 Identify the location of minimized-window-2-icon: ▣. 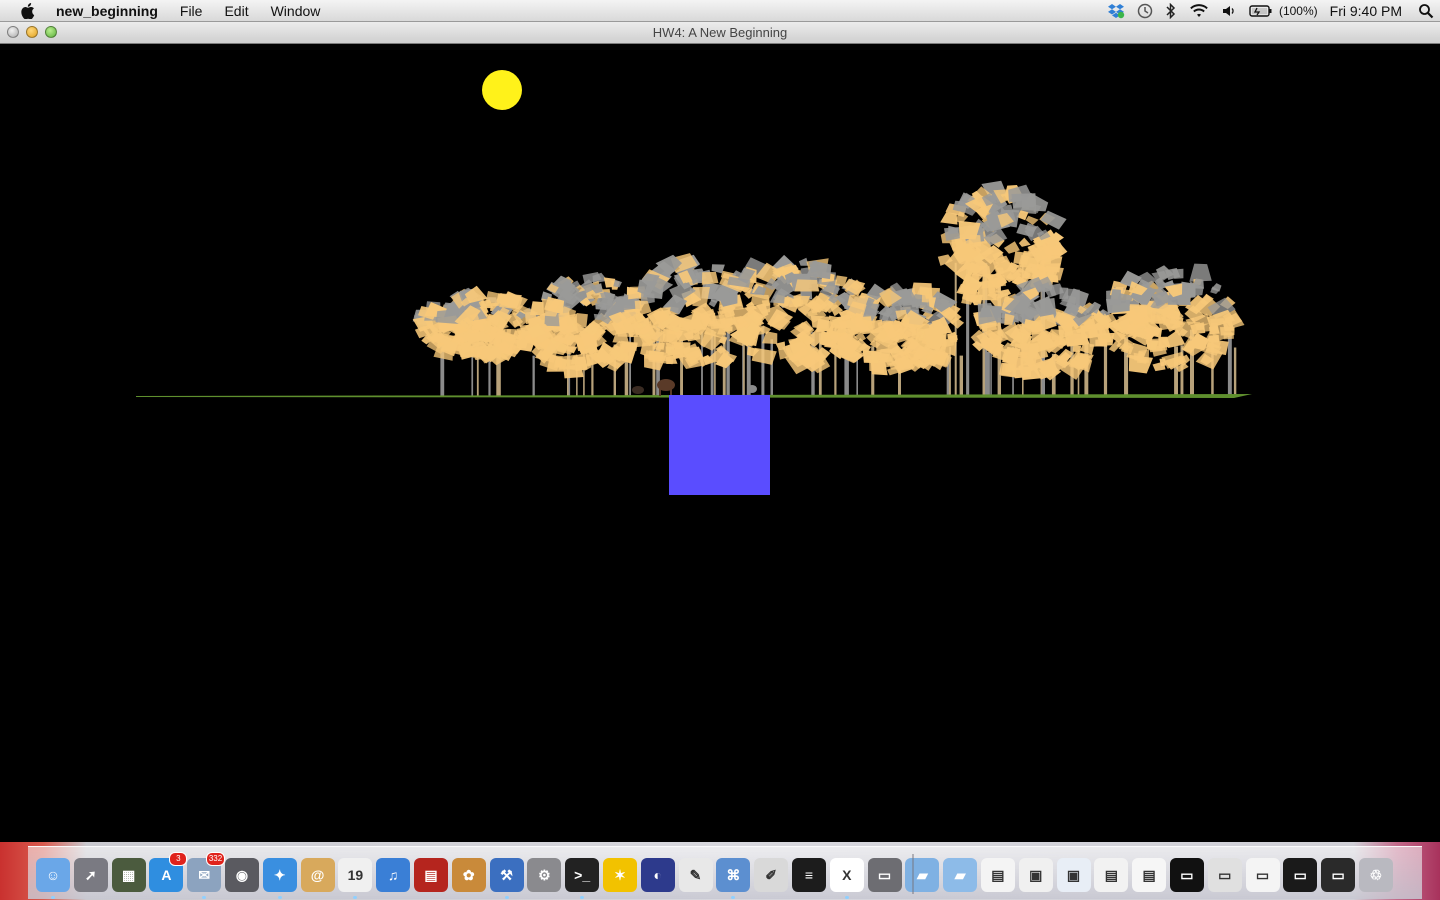
(1073, 875).